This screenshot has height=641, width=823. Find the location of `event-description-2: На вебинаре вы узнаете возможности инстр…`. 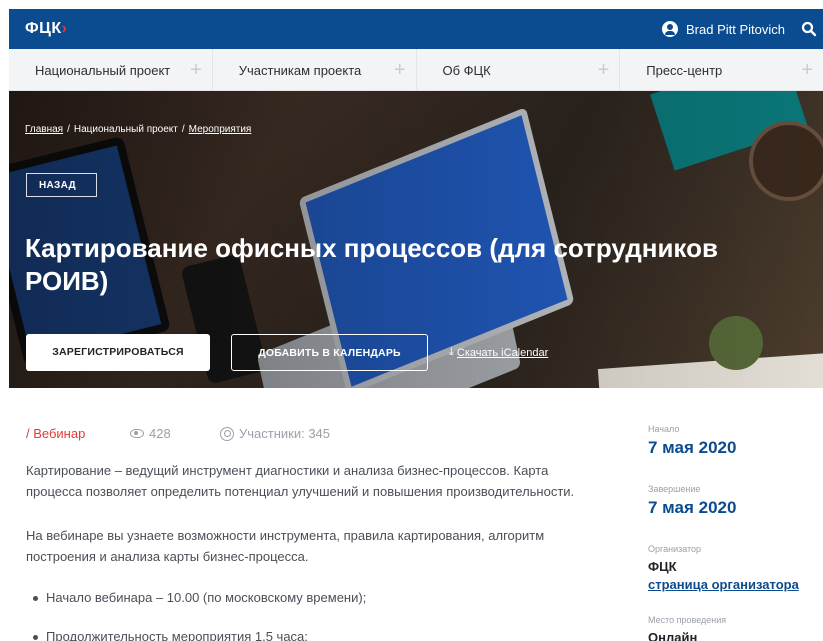

event-description-2: На вебинаре вы узнаете возможности инстр… is located at coordinates (285, 546).